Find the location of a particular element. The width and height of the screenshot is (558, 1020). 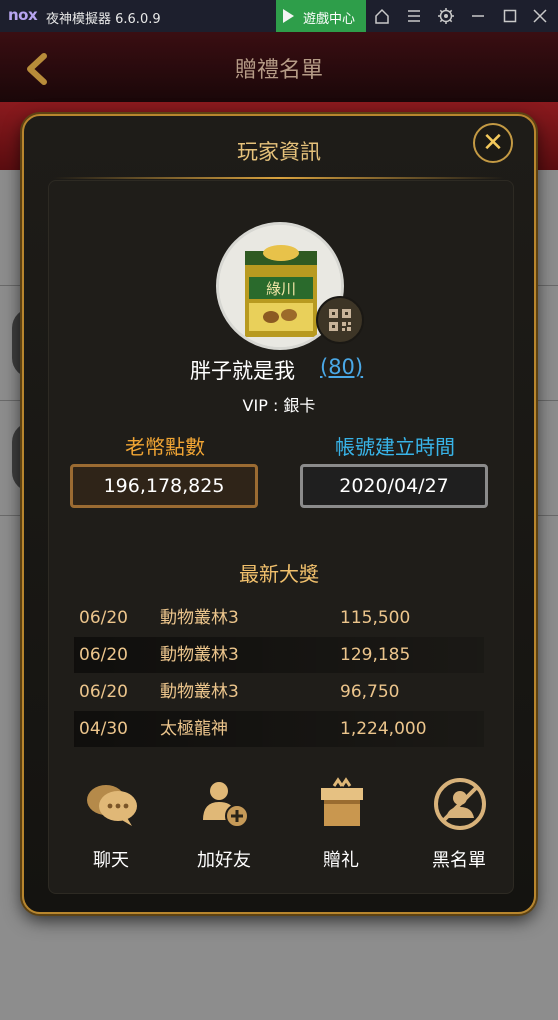

gift-button: 贈礼 is located at coordinates (341, 826).